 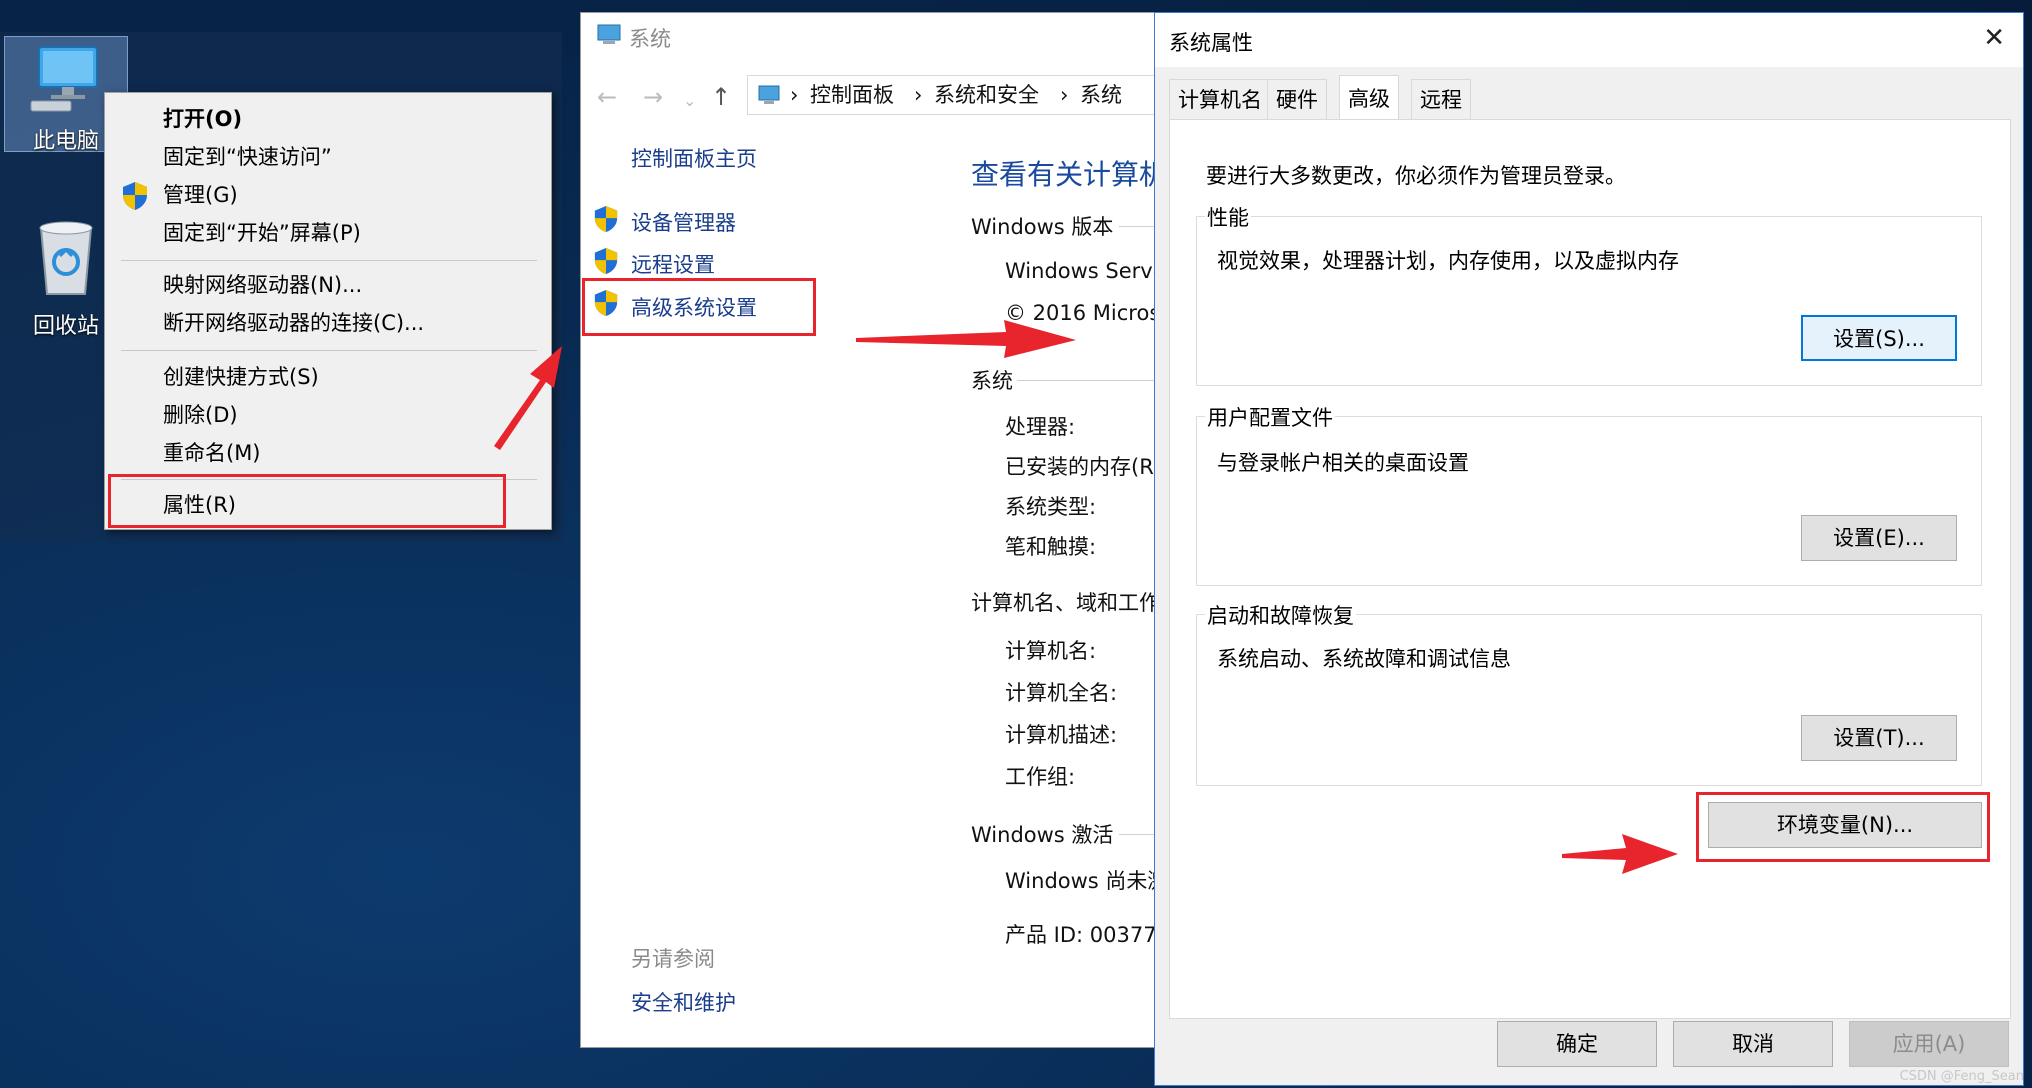 What do you see at coordinates (1051, 651) in the screenshot?
I see `field-label-computer-name: 计算机名:` at bounding box center [1051, 651].